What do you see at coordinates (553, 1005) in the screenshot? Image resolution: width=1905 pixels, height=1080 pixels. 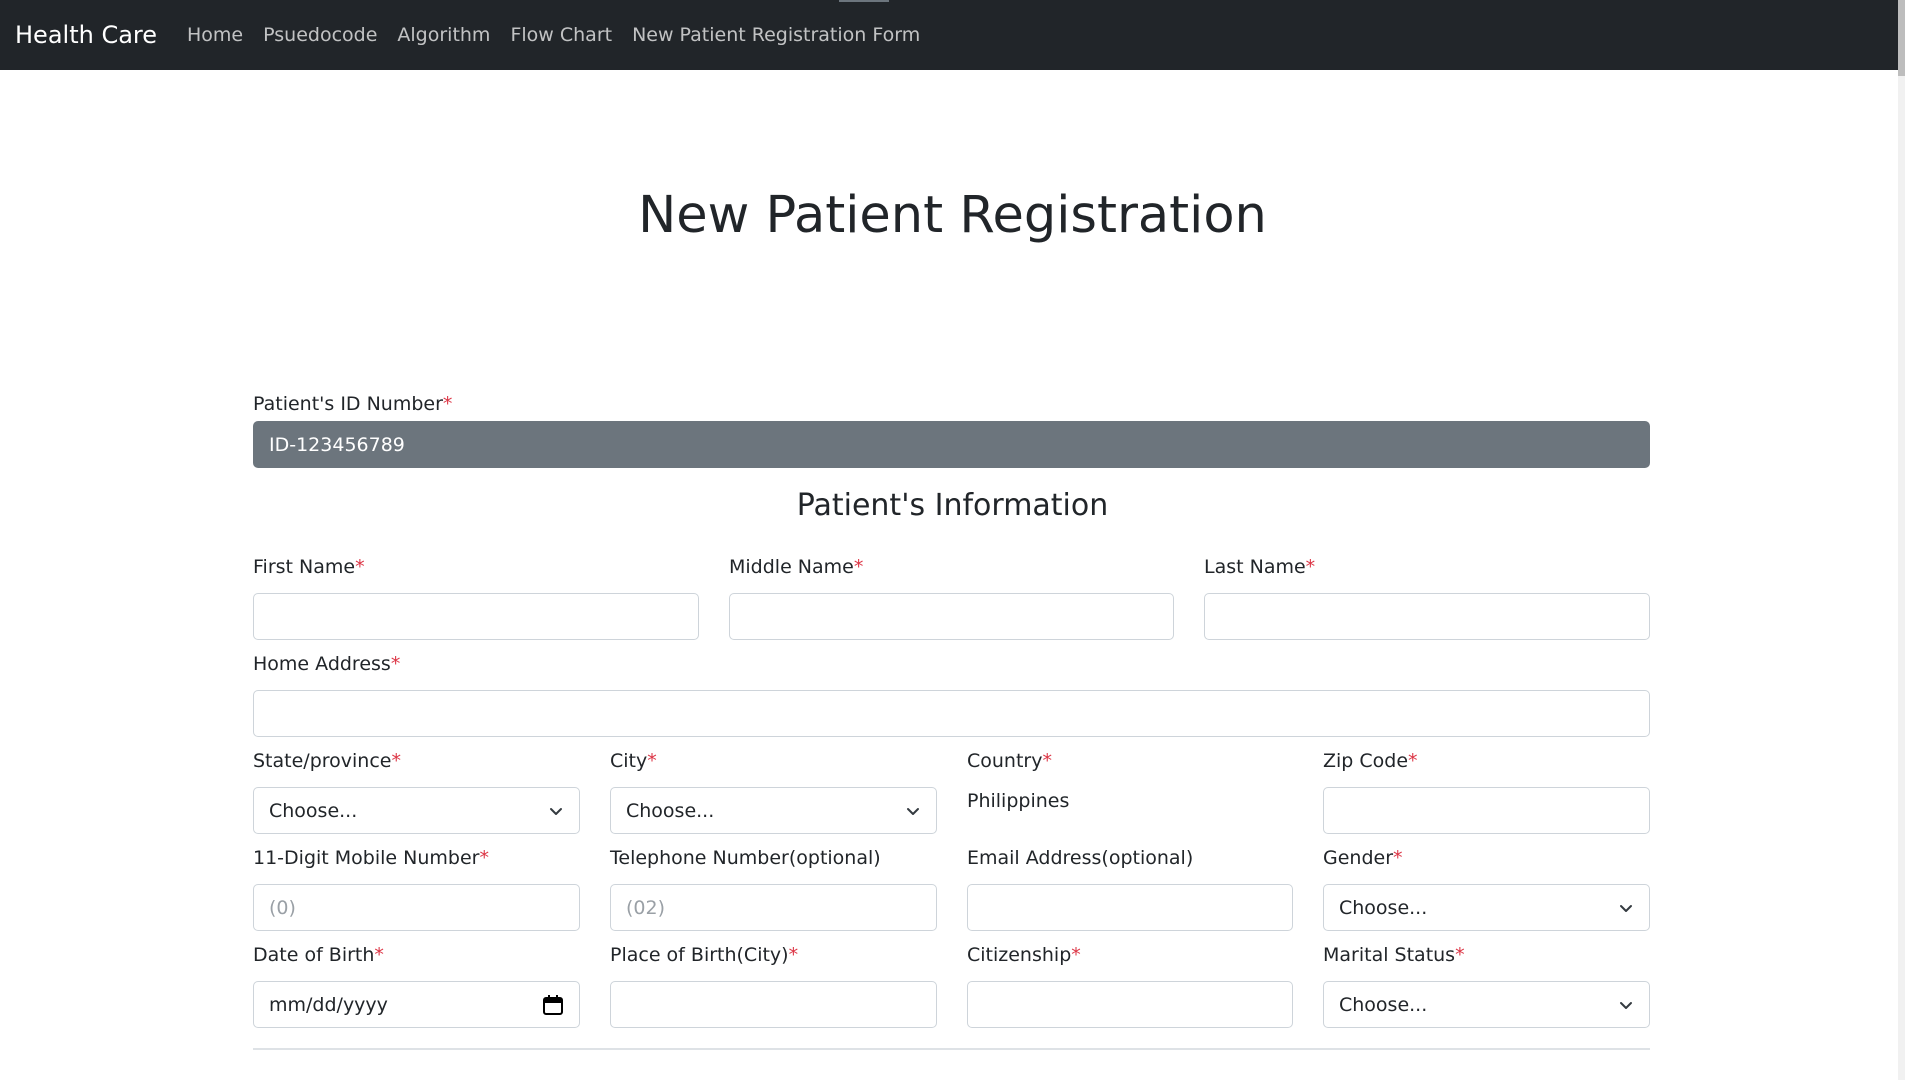 I see `calendar-icon` at bounding box center [553, 1005].